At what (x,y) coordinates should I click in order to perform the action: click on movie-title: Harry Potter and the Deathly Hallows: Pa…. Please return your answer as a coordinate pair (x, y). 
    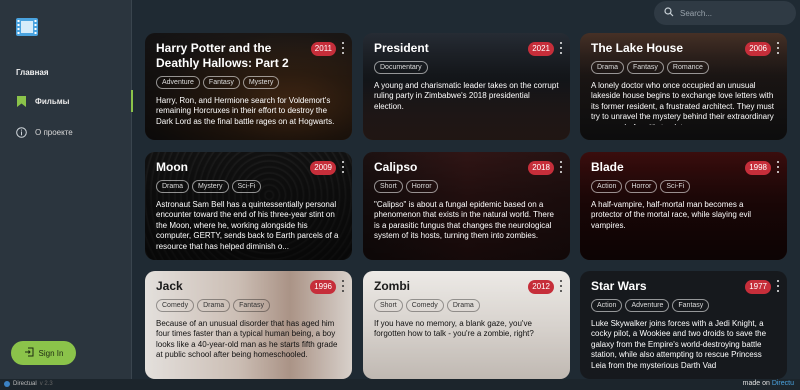
    Looking at the image, I should click on (222, 55).